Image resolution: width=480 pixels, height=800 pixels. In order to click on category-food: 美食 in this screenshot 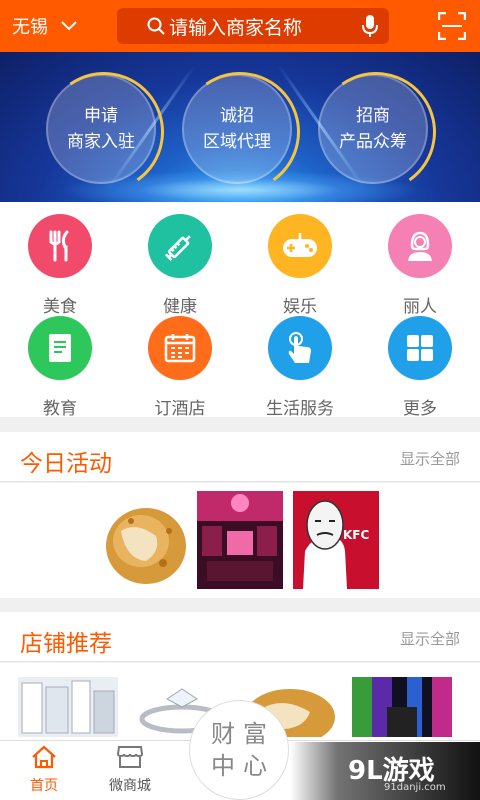, I will do `click(60, 265)`.